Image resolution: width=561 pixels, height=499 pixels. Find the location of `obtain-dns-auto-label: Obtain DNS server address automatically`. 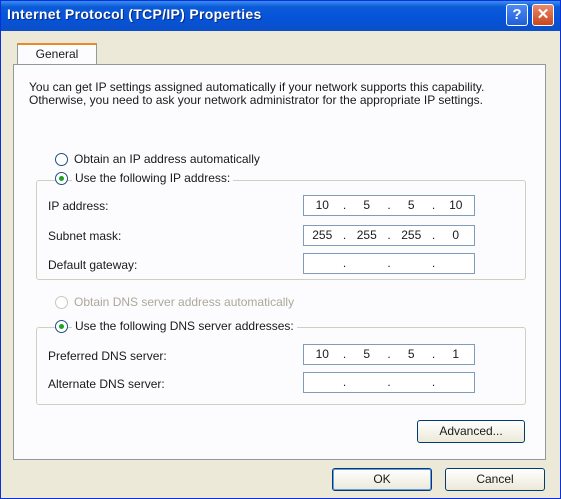

obtain-dns-auto-label: Obtain DNS server address automatically is located at coordinates (184, 302).